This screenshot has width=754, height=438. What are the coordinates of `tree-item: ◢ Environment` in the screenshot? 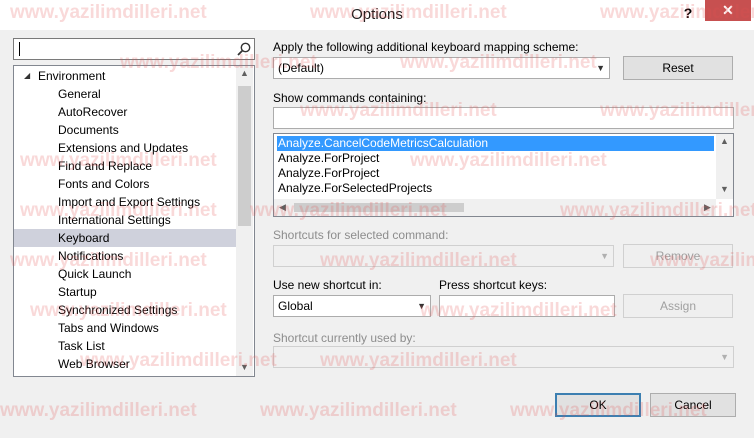 It's located at (125, 76).